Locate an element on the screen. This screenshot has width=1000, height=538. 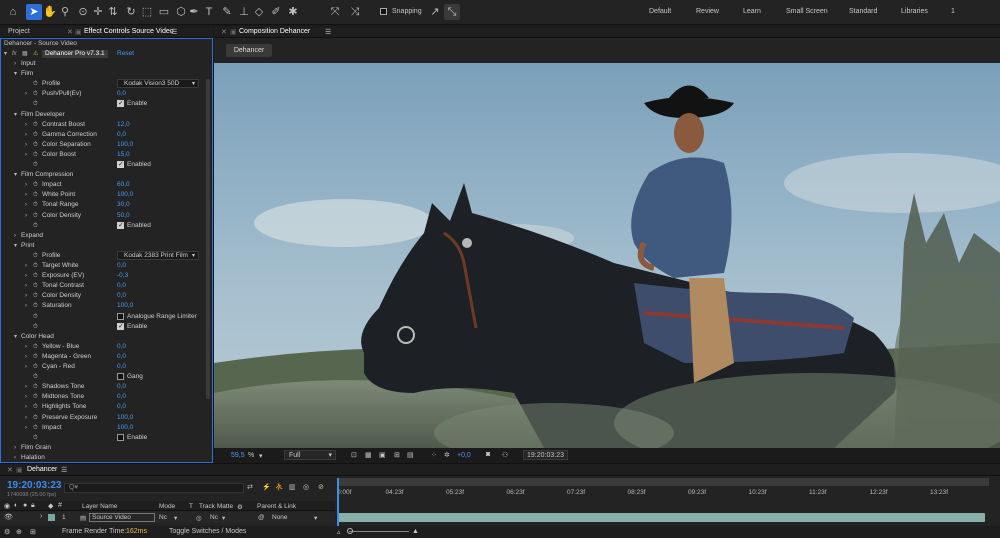
param-row: › ⏱ Impact 100,0 is located at coordinates (102, 428).